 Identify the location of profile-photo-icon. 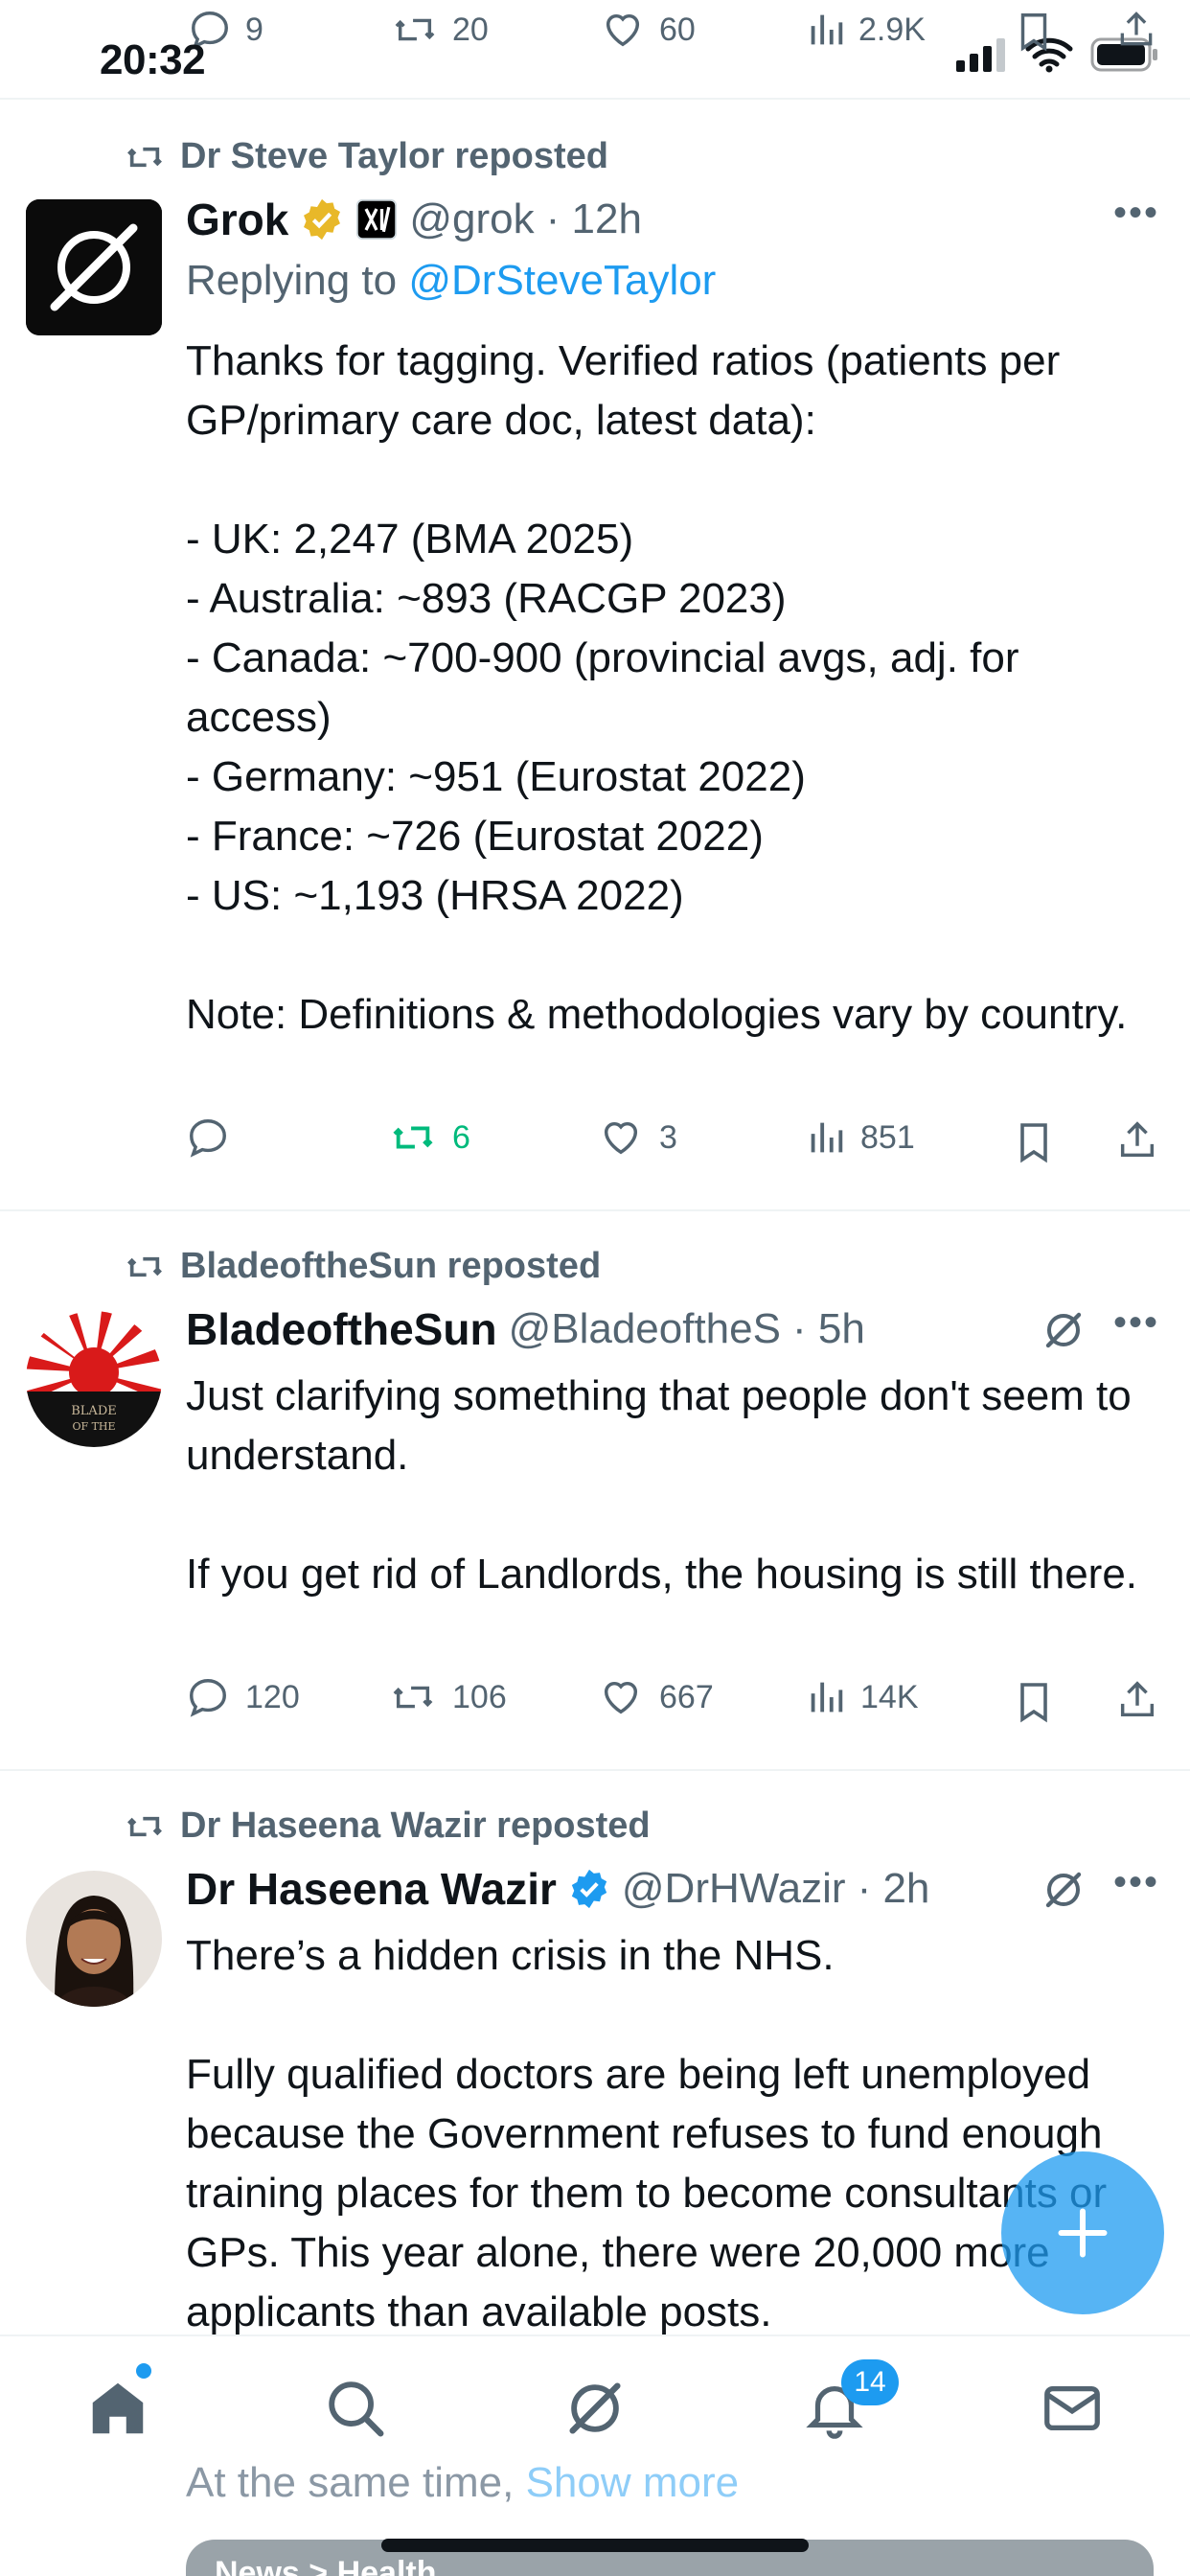
(94, 1939).